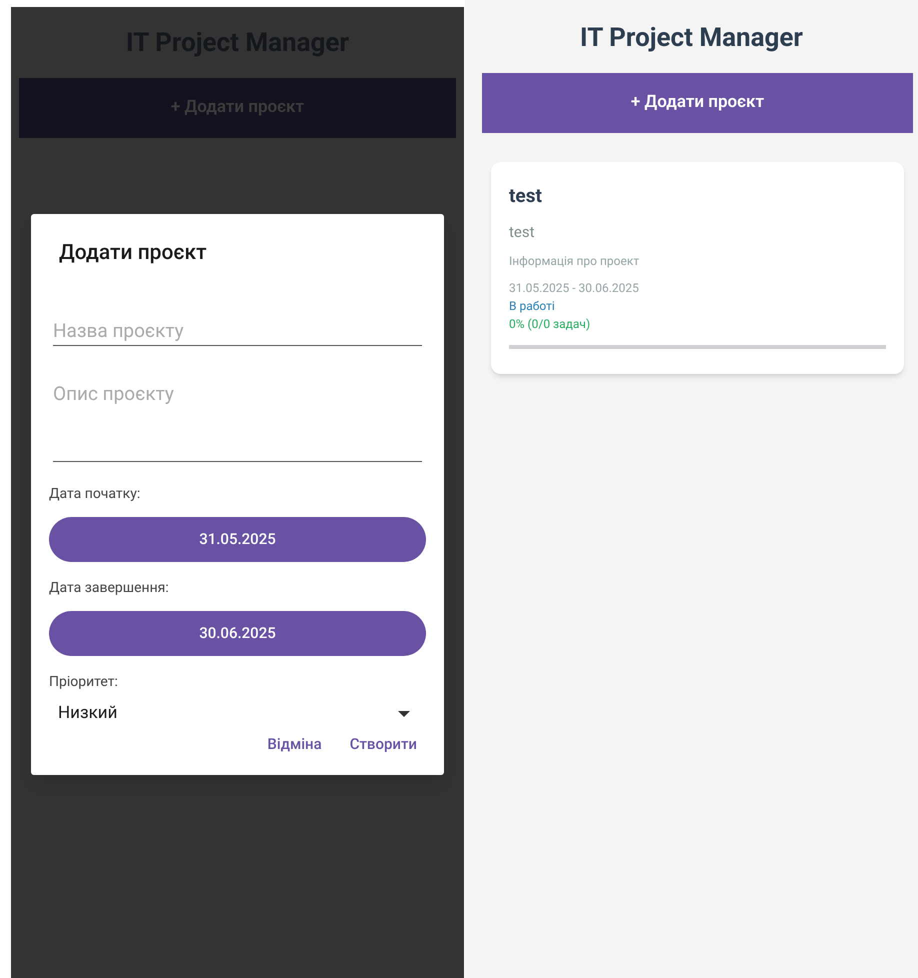  Describe the element at coordinates (95, 494) in the screenshot. I see `start-date-label: Дата початку:` at that location.